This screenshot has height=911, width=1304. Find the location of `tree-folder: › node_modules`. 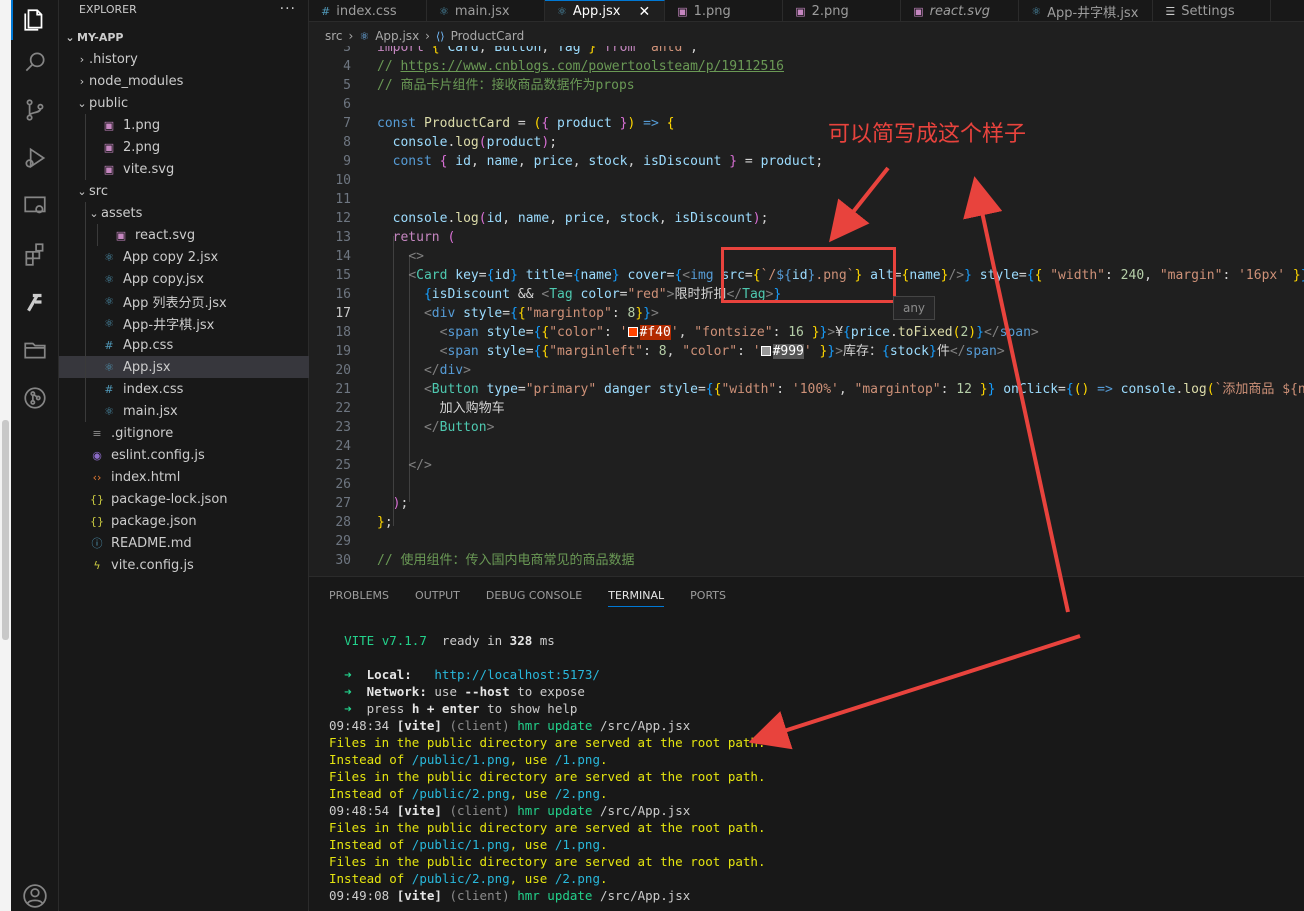

tree-folder: › node_modules is located at coordinates (184, 81).